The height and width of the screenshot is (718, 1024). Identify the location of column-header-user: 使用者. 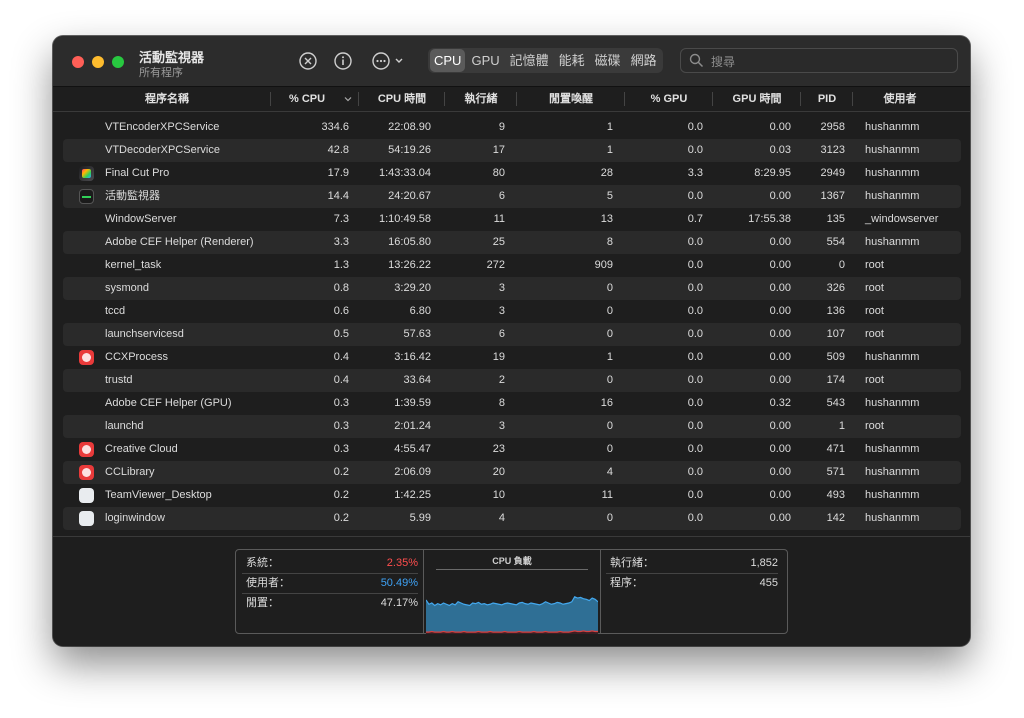
(900, 99).